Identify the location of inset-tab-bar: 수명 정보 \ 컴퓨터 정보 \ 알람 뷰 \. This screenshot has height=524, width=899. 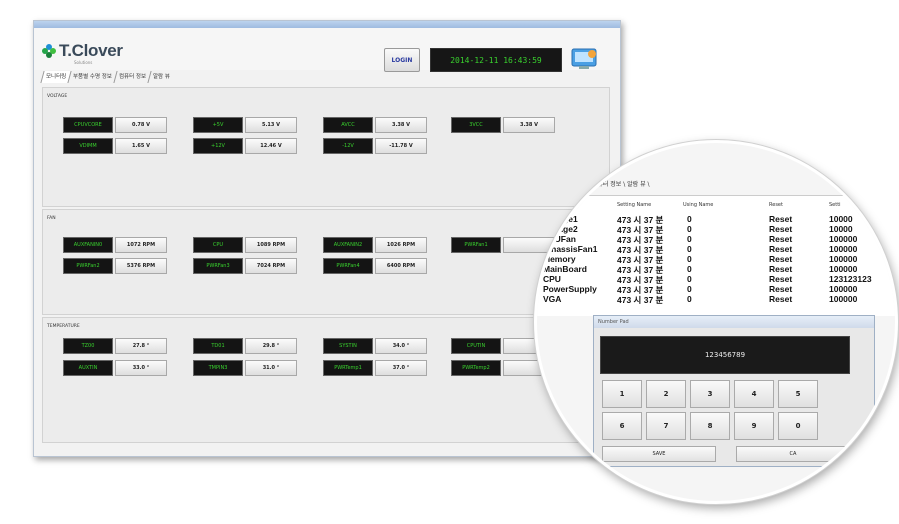
(606, 184).